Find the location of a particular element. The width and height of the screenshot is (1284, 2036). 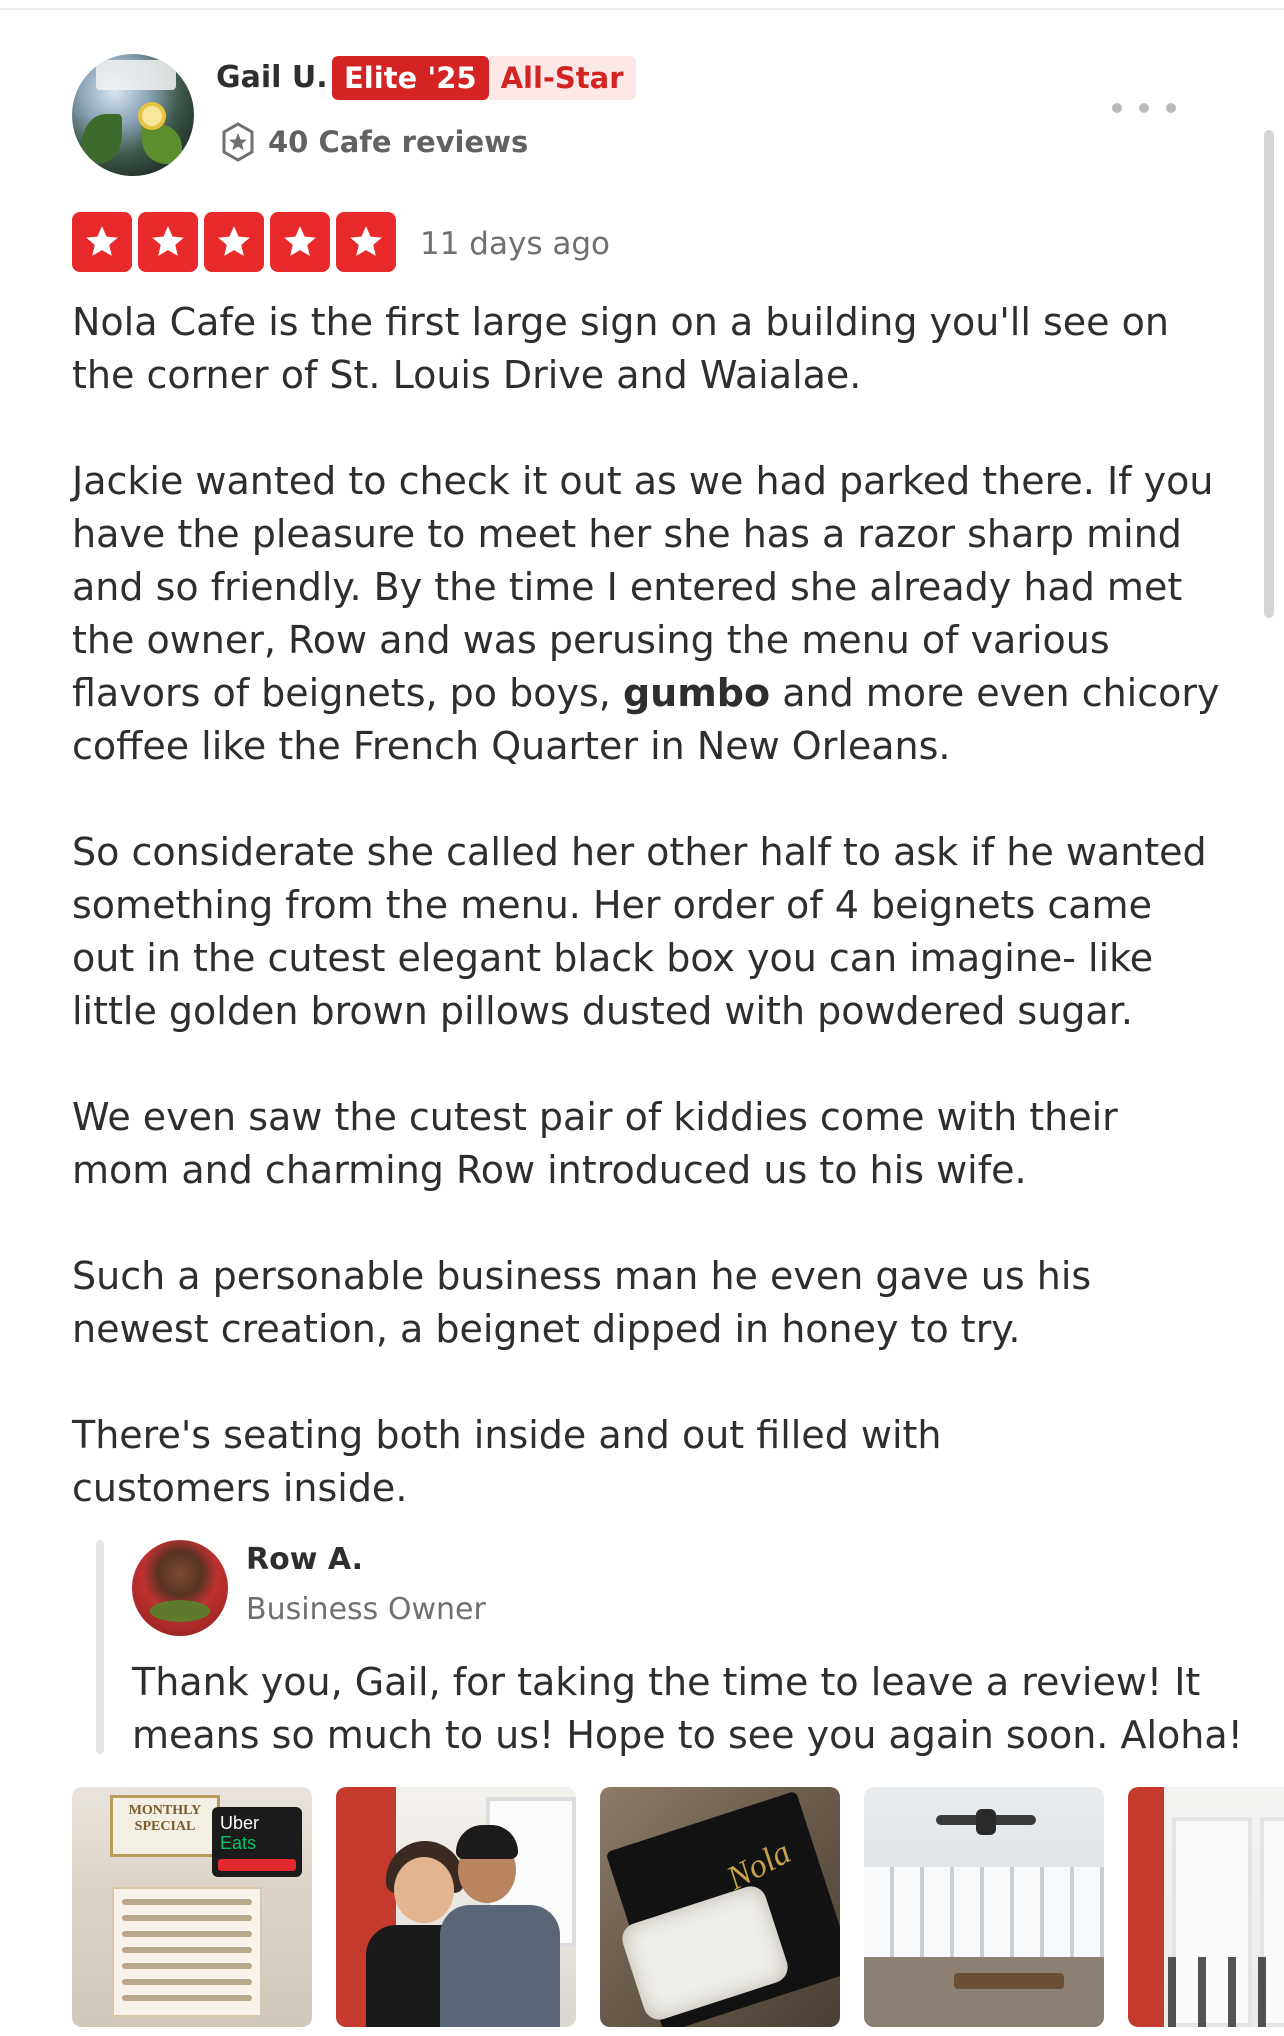

review-photos: MONTHLY SPECIAL Uber Eats Nola is located at coordinates (678, 1907).